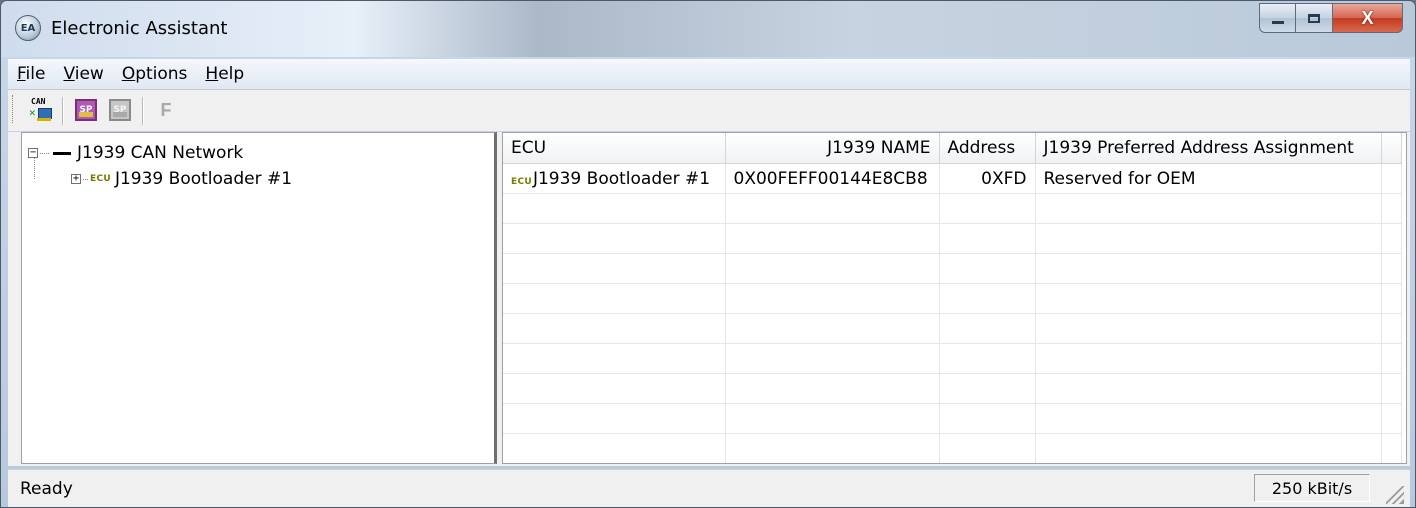 This screenshot has height=508, width=1416. Describe the element at coordinates (1277, 22) in the screenshot. I see `minimize-icon` at that location.